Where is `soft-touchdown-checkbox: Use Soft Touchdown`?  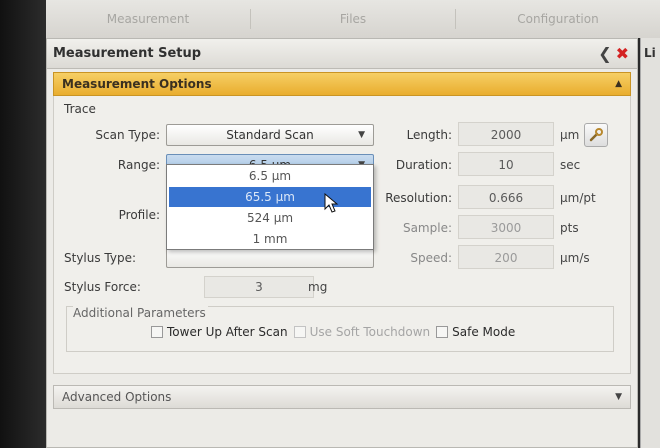 soft-touchdown-checkbox: Use Soft Touchdown is located at coordinates (362, 332).